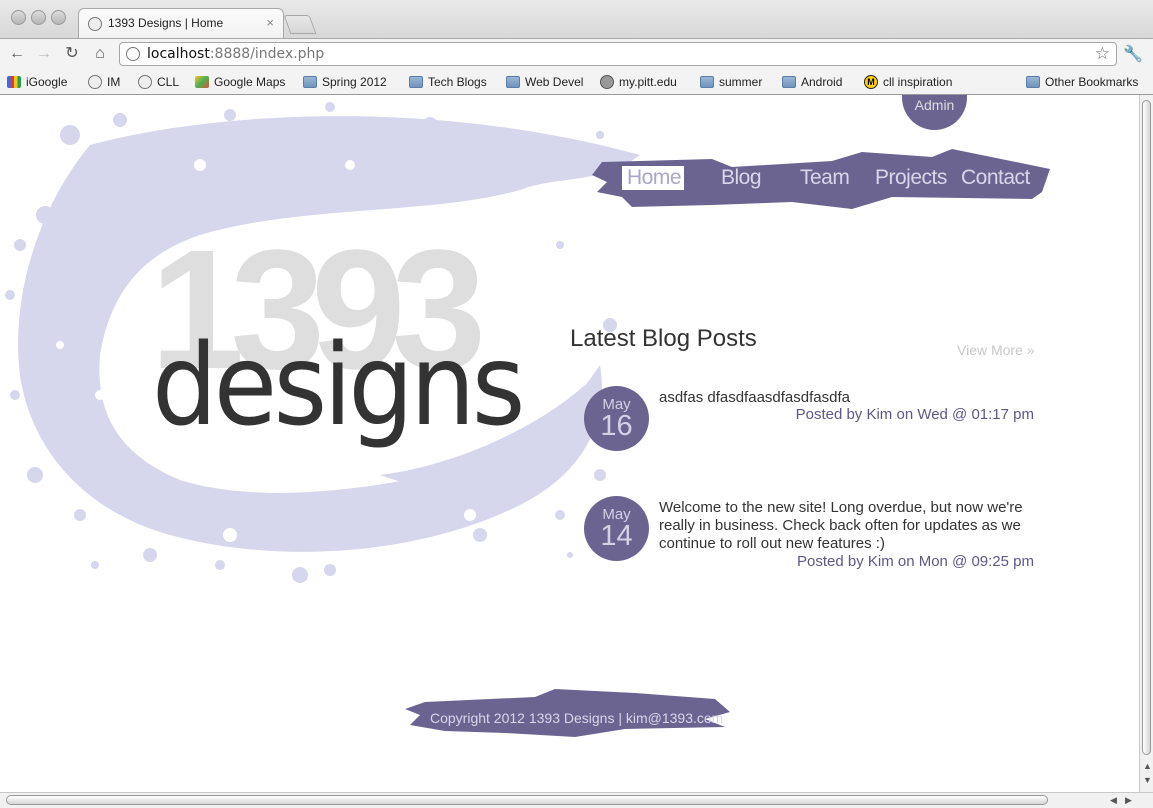  Describe the element at coordinates (743, 178) in the screenshot. I see `nav-blog: Blog` at that location.